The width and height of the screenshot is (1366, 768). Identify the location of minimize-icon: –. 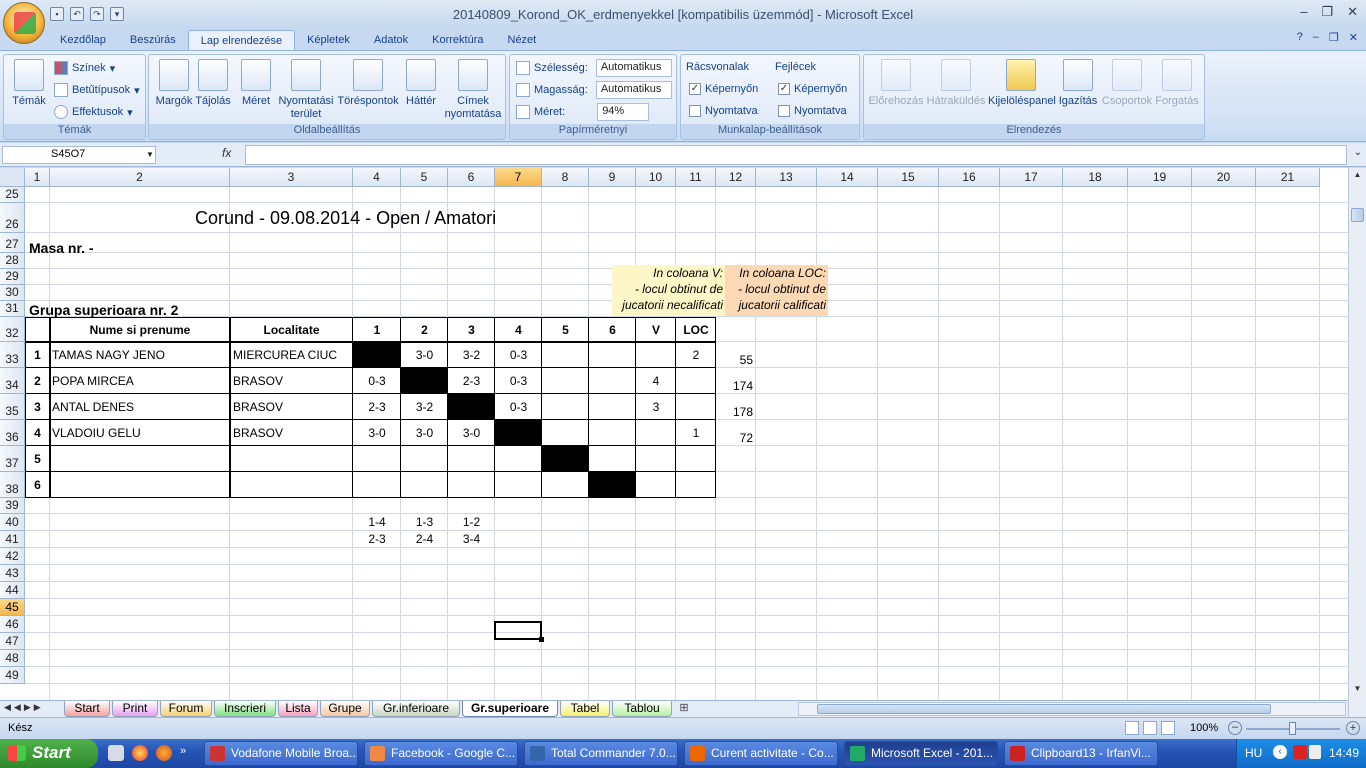
(1303, 12).